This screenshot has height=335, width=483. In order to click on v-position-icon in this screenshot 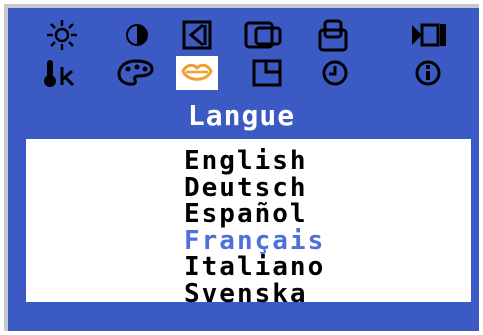, I will do `click(333, 35)`.